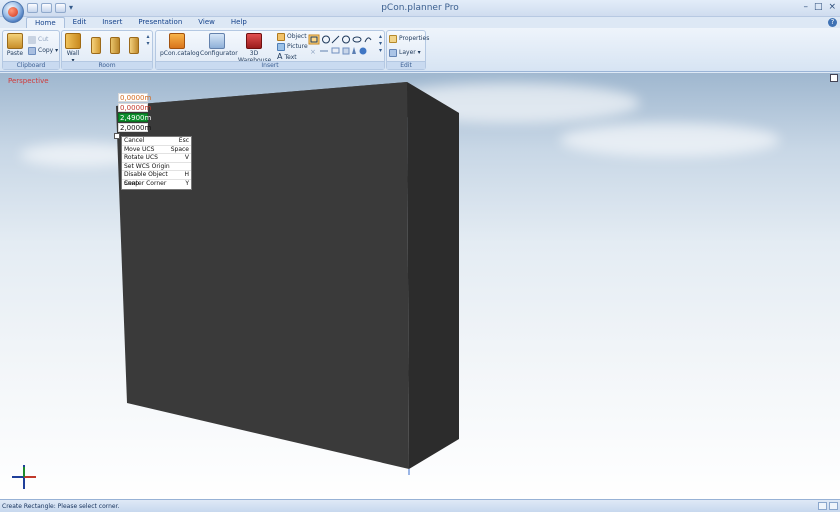  I want to click on ellipse-tool-icon, so click(357, 39).